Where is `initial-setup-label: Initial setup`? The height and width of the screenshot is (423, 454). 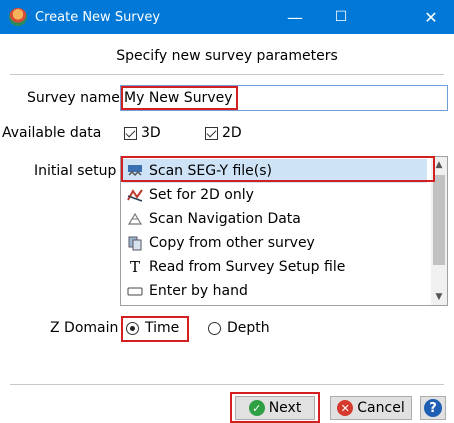 initial-setup-label: Initial setup is located at coordinates (75, 171).